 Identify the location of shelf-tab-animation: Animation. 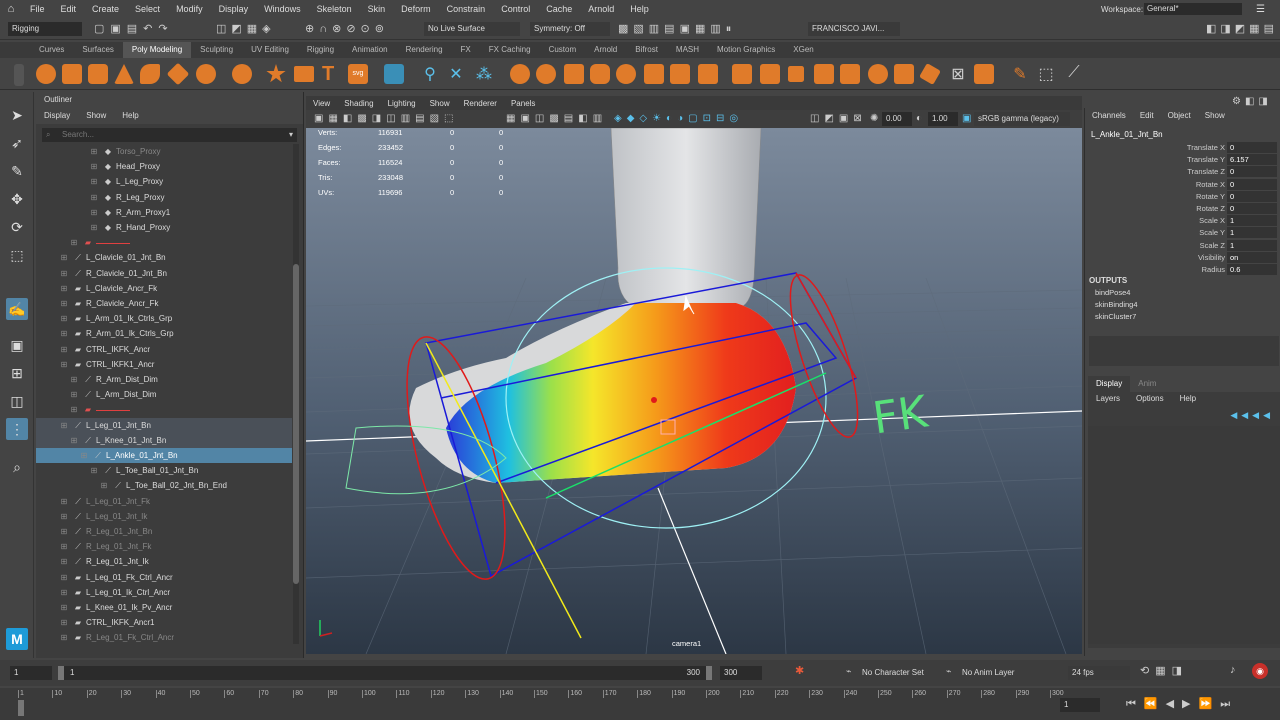
(370, 50).